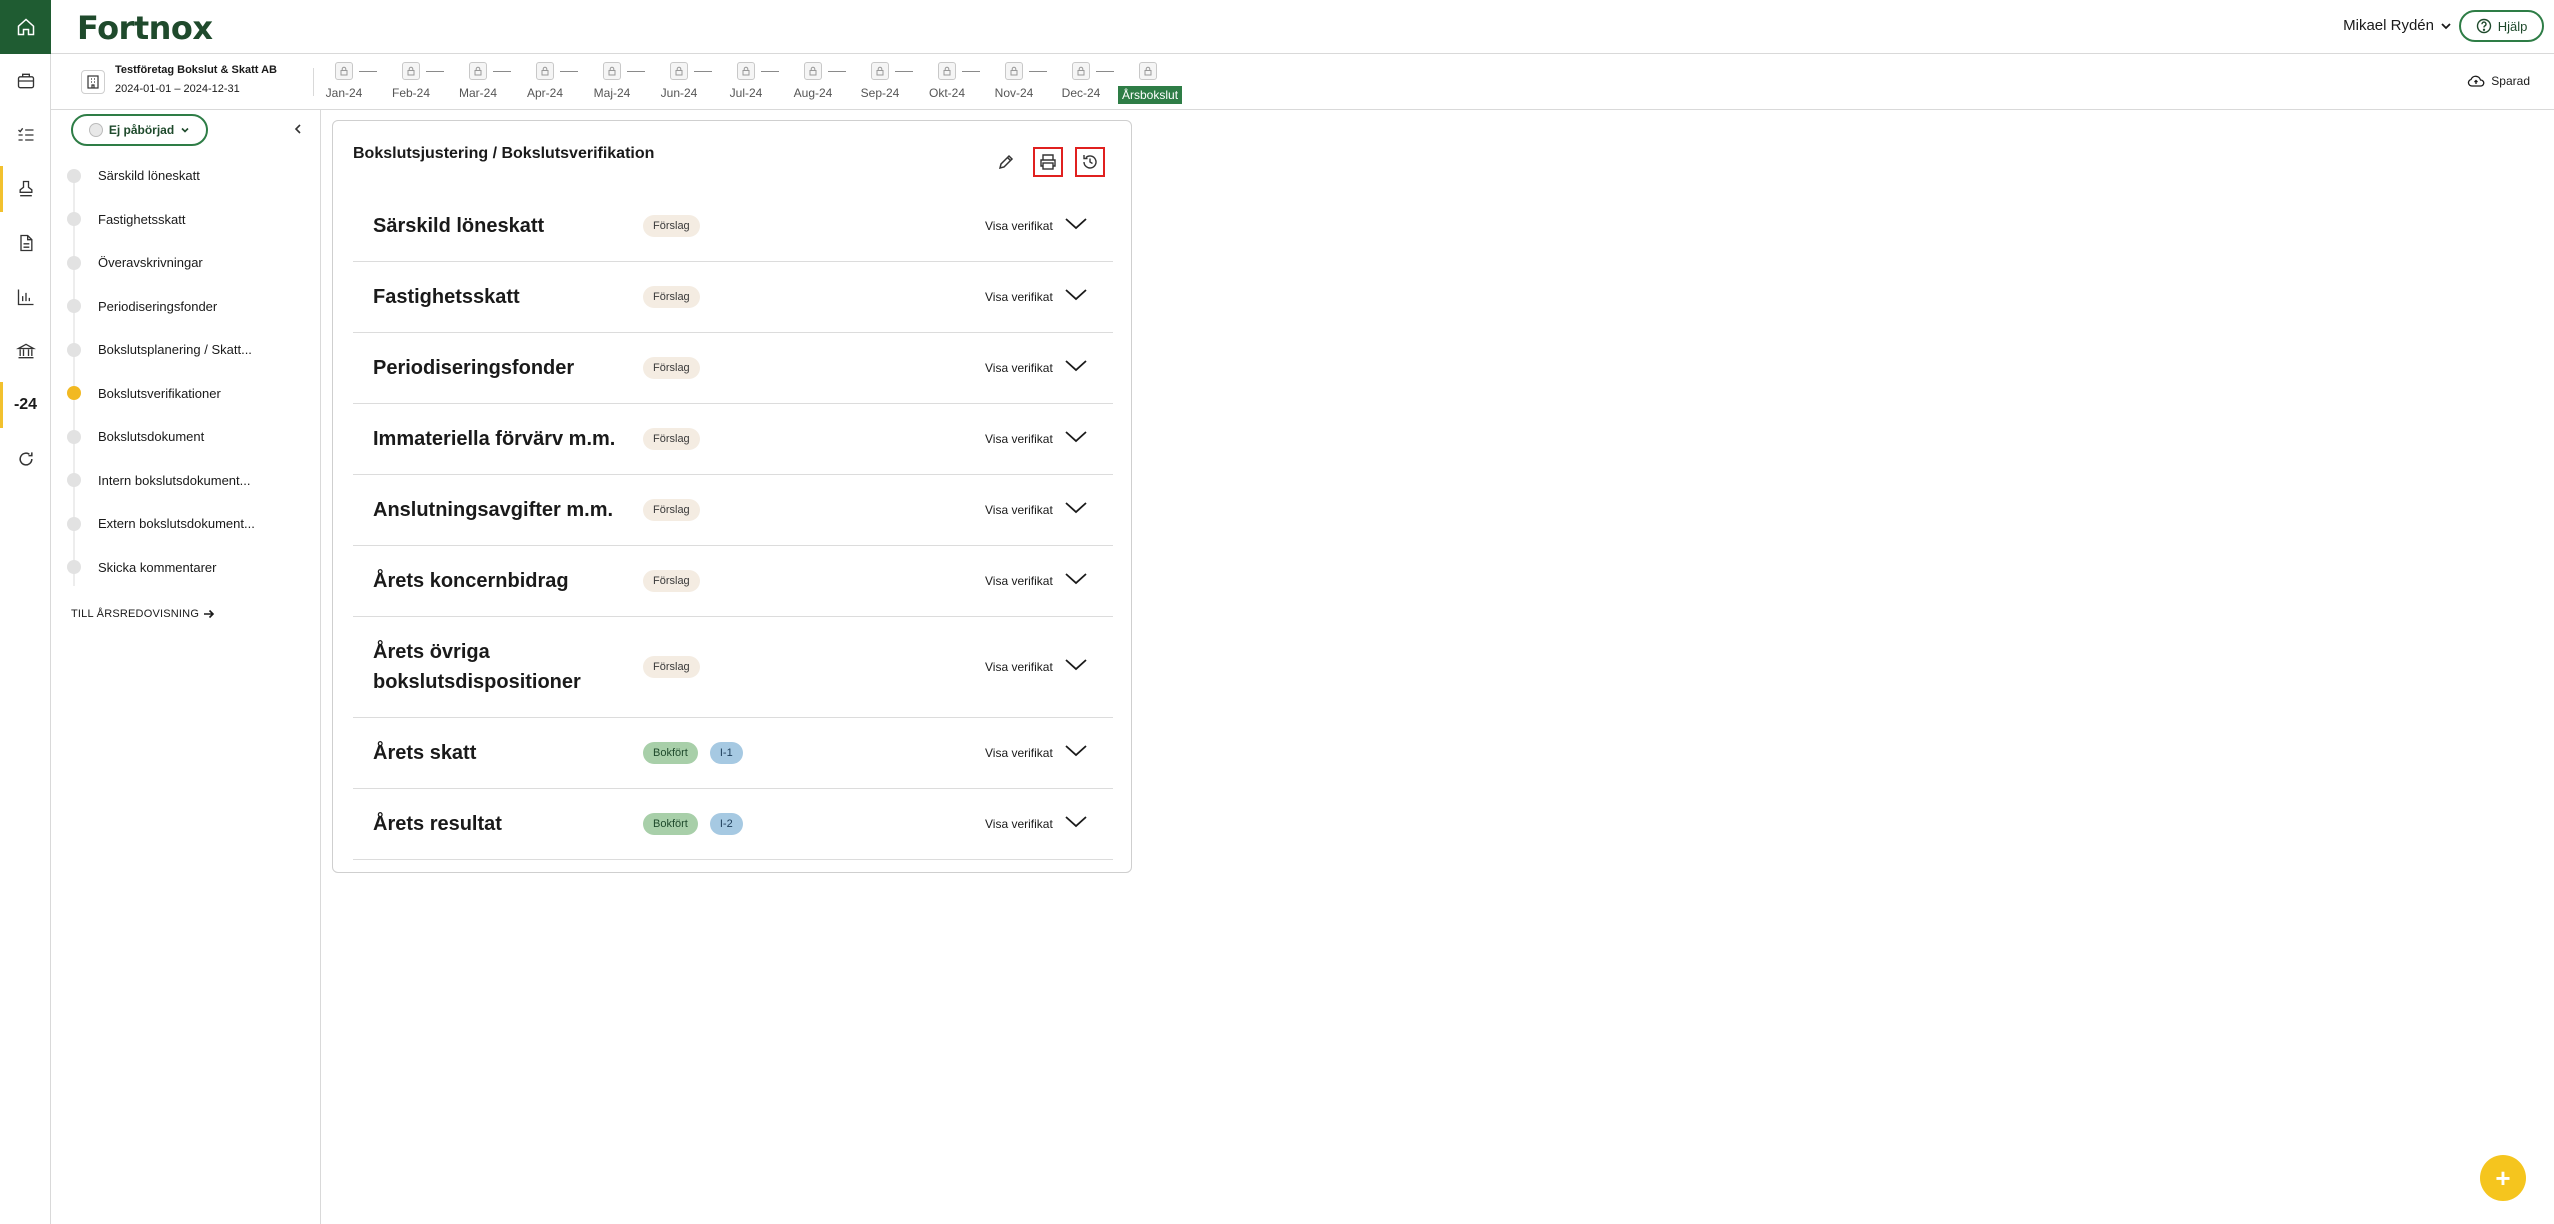 The width and height of the screenshot is (2554, 1224). What do you see at coordinates (150, 263) in the screenshot?
I see `nav-step-label: Överavskrivningar` at bounding box center [150, 263].